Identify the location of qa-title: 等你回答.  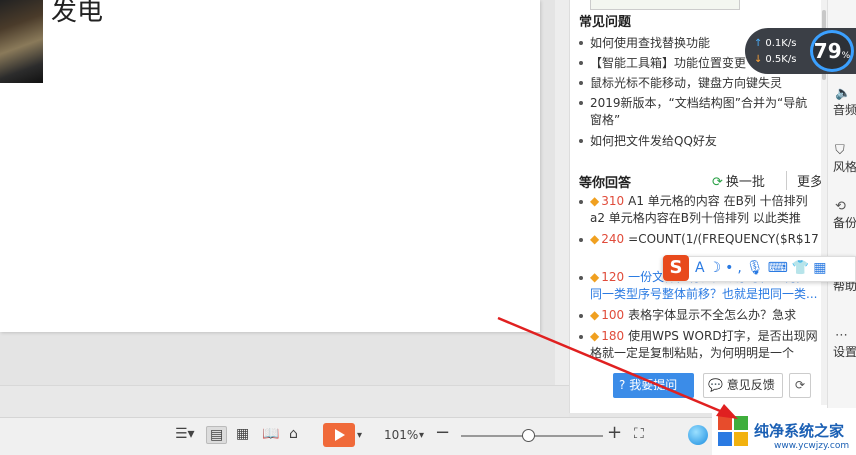
(605, 183).